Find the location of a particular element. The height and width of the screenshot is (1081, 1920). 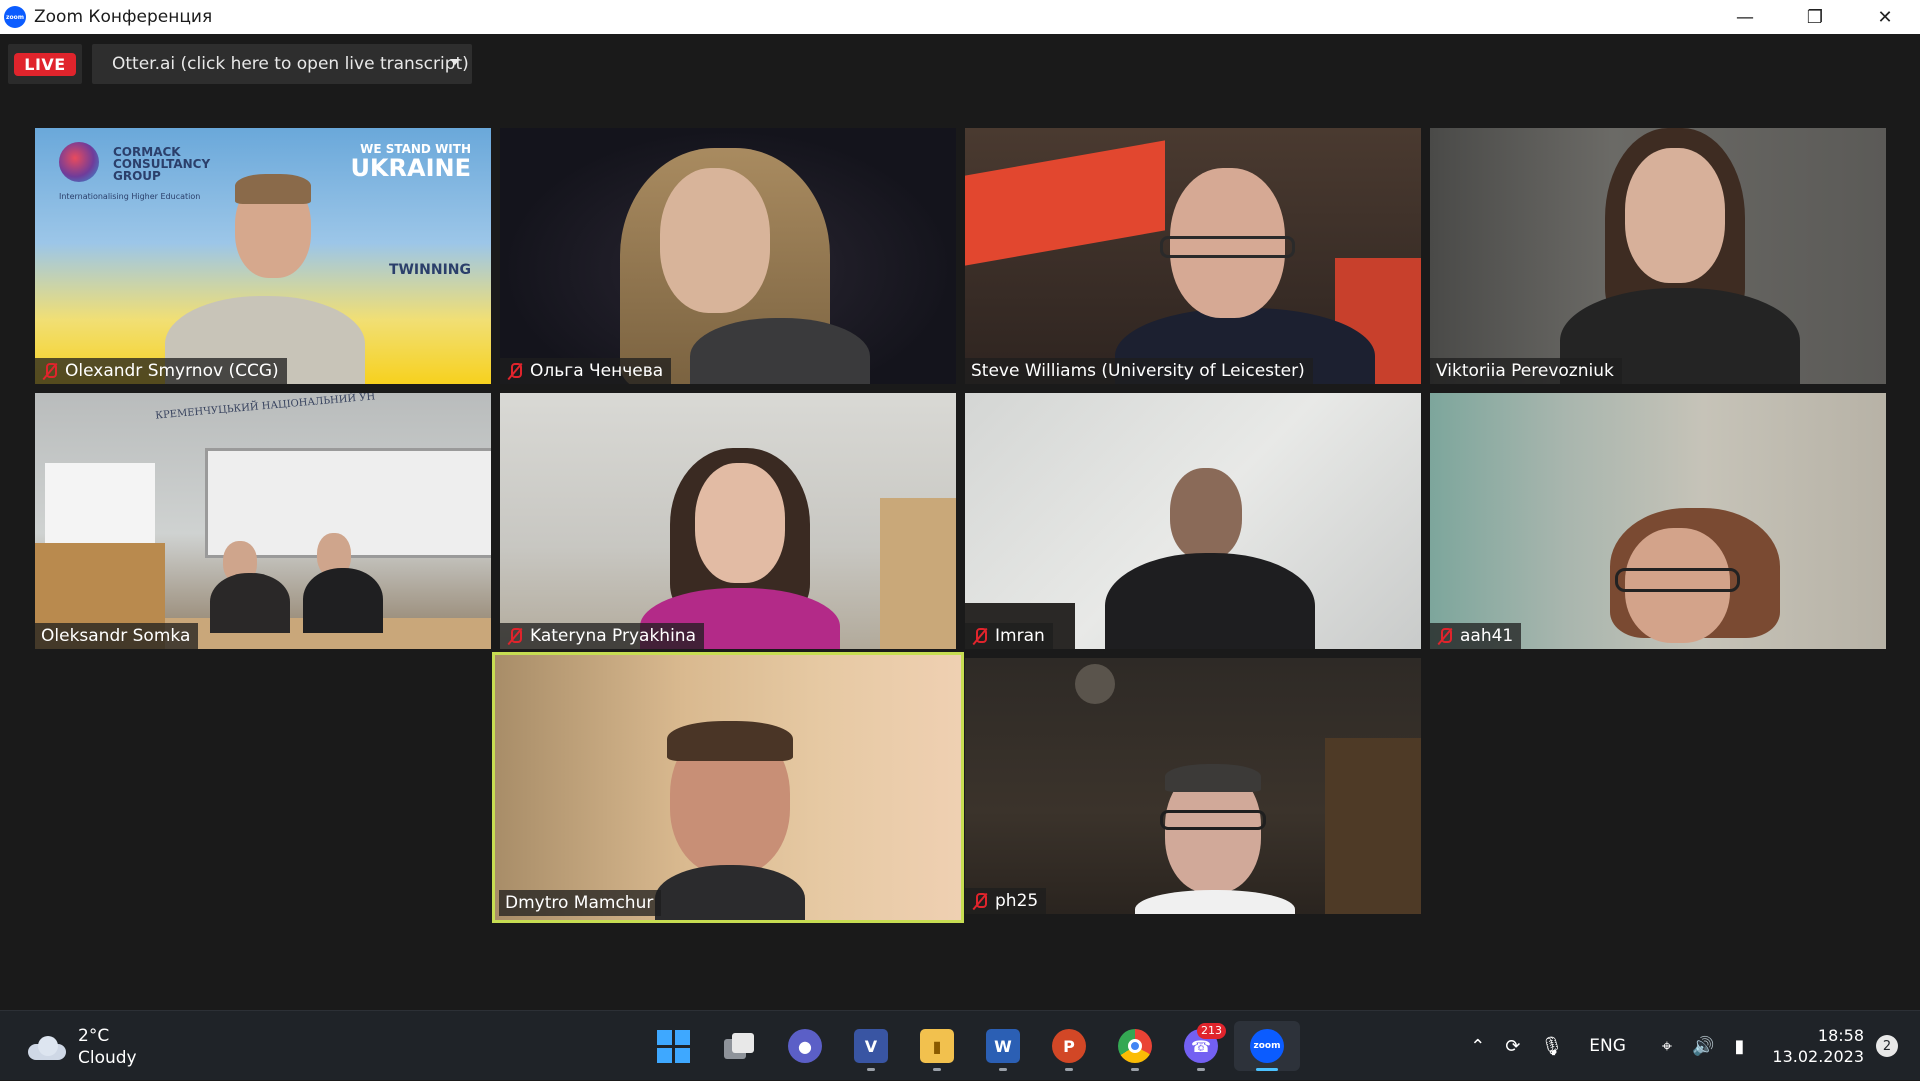

task-view-button is located at coordinates (739, 1046).